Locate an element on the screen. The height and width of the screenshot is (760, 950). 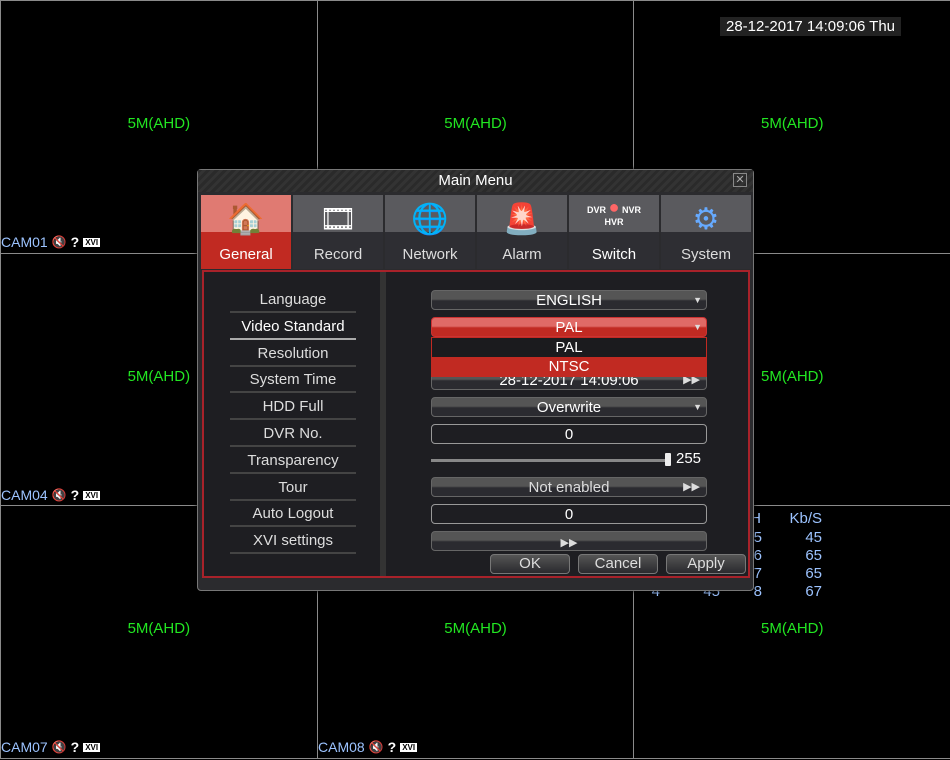
setting-label: Auto Logout is located at coordinates (293, 515).